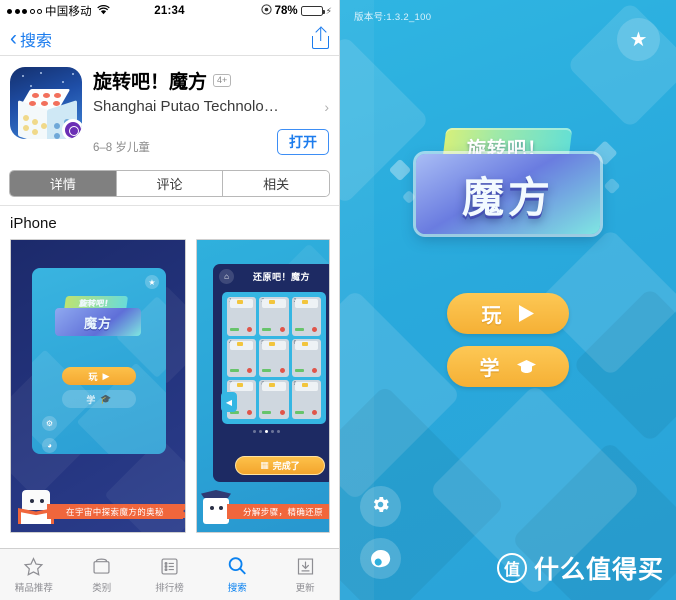 The height and width of the screenshot is (600, 676). Describe the element at coordinates (13, 38) in the screenshot. I see `chevron-left-icon: ‹` at that location.